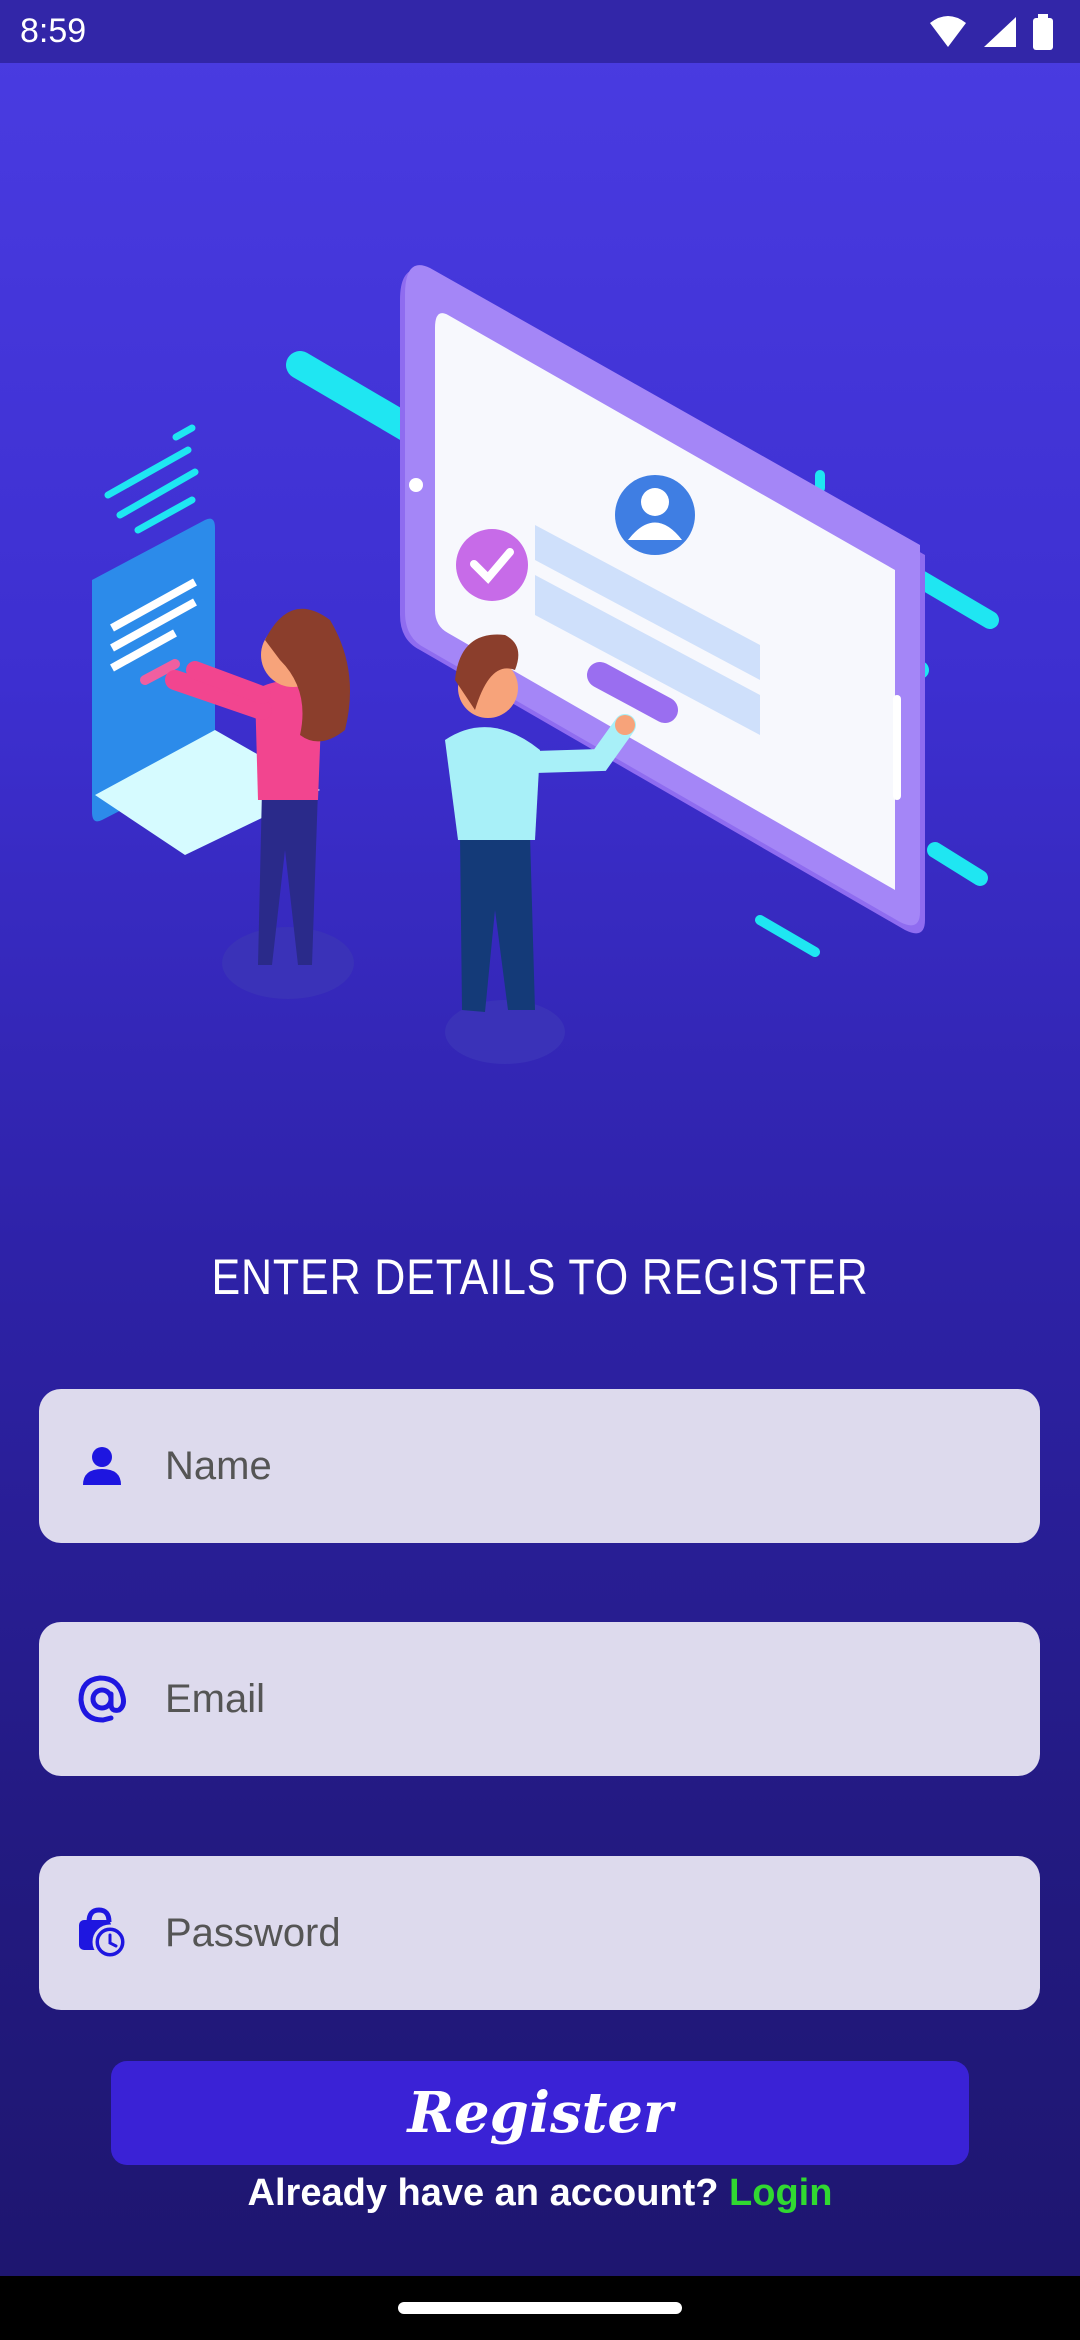 This screenshot has width=1080, height=2340. Describe the element at coordinates (218, 1466) in the screenshot. I see `name-placeholder: Name` at that location.